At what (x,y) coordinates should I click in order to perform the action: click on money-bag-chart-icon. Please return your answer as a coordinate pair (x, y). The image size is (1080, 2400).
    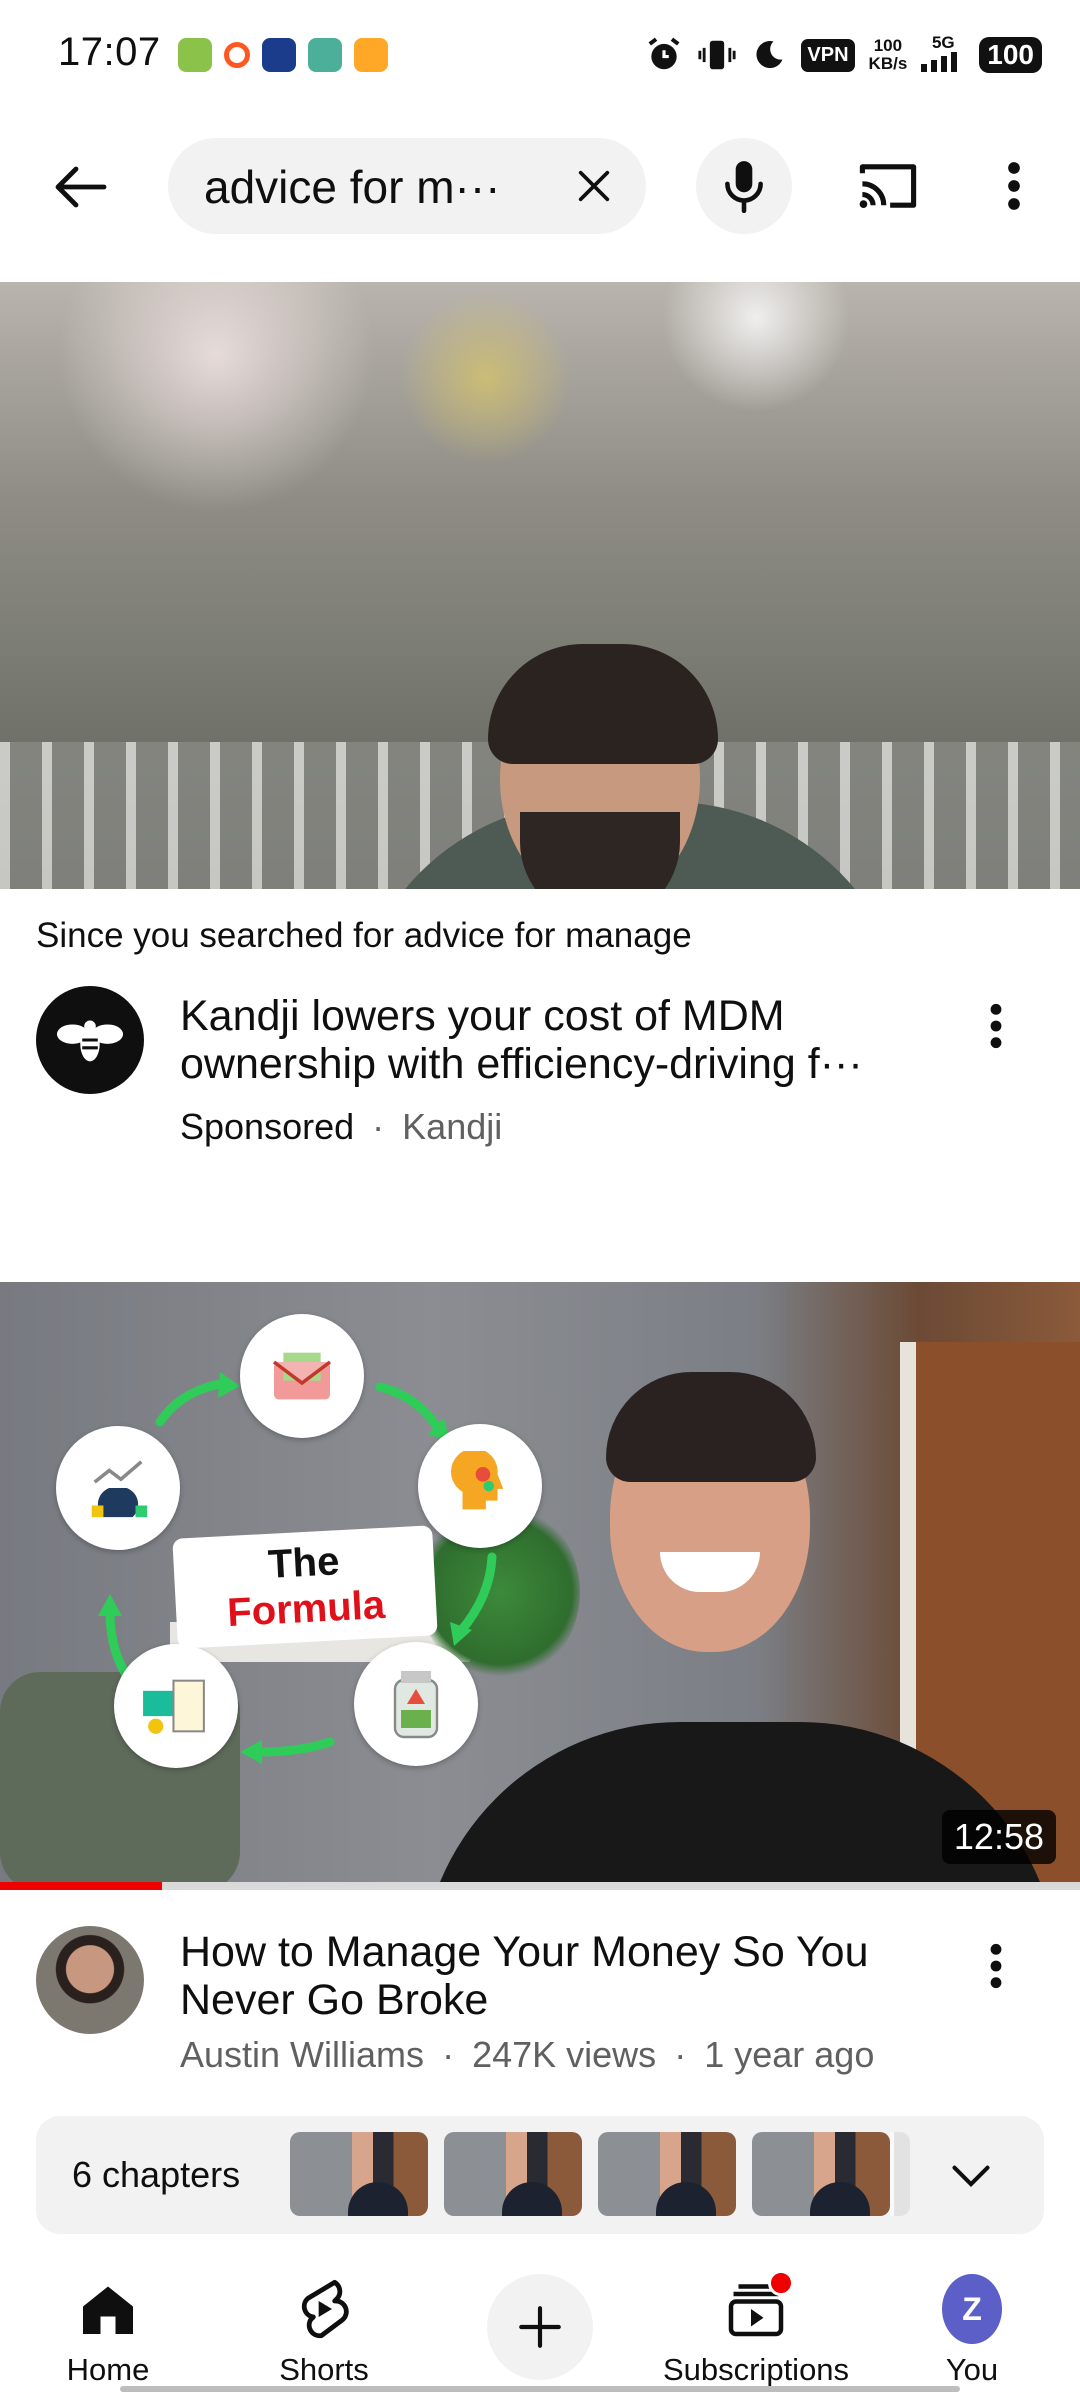
    Looking at the image, I should click on (118, 1488).